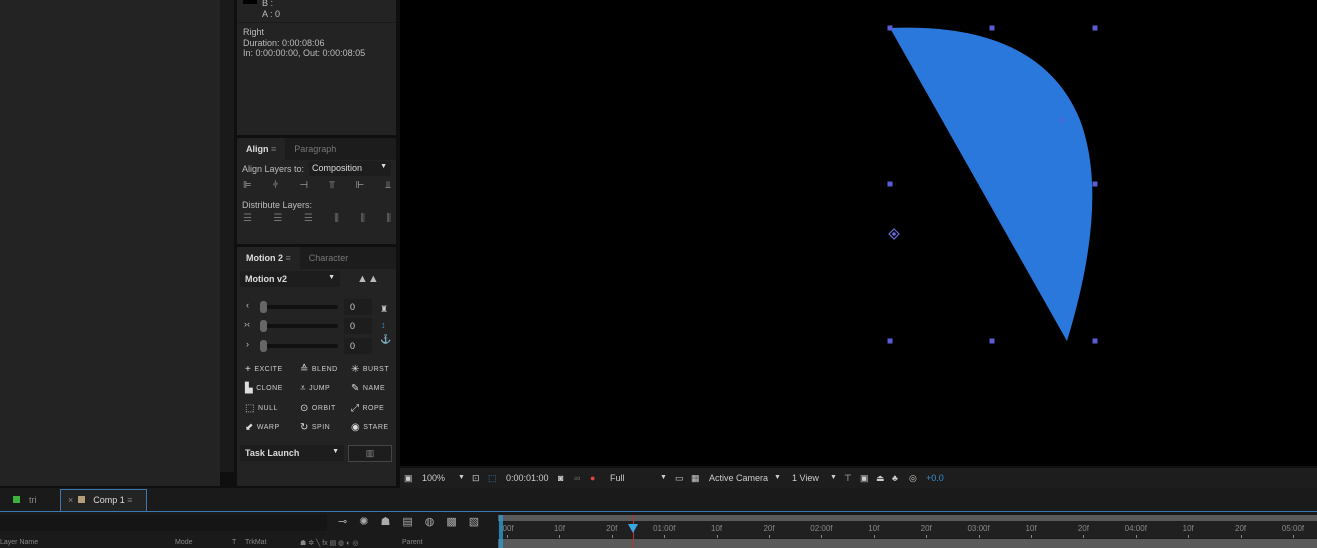 This screenshot has height=548, width=1317. What do you see at coordinates (350, 168) in the screenshot?
I see `align-to-dropdown: Composition ▼` at bounding box center [350, 168].